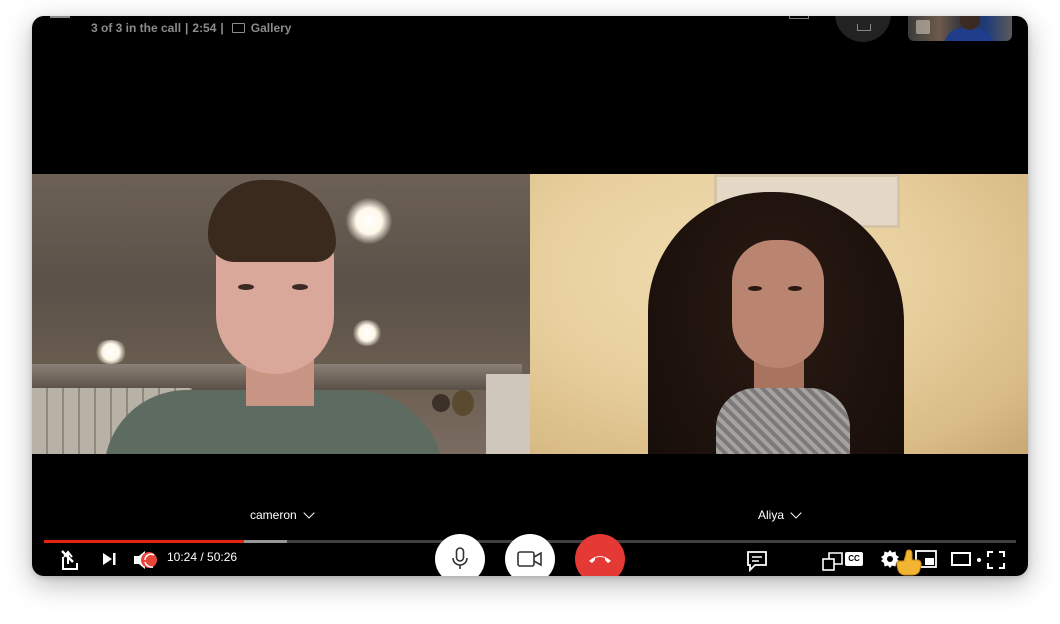 The height and width of the screenshot is (624, 1060). What do you see at coordinates (799, 17) in the screenshot?
I see `expand-icon` at bounding box center [799, 17].